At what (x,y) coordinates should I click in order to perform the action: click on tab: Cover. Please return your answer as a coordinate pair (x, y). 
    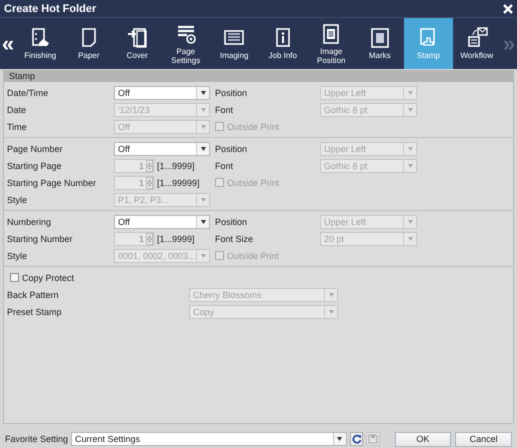
    Looking at the image, I should click on (137, 43).